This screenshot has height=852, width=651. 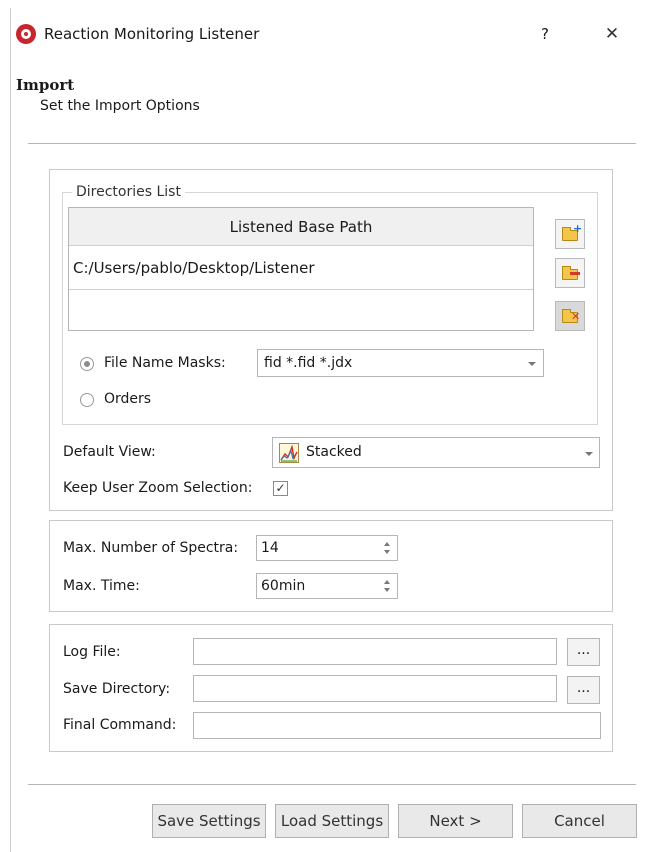 I want to click on orders-radio, so click(x=87, y=400).